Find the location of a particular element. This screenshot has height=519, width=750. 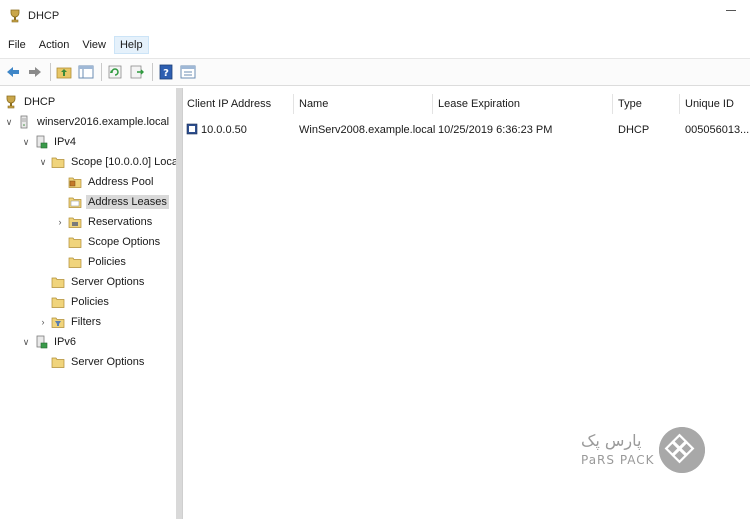

tree-label: Scope [10.0.0.0] Local is located at coordinates (126, 162).